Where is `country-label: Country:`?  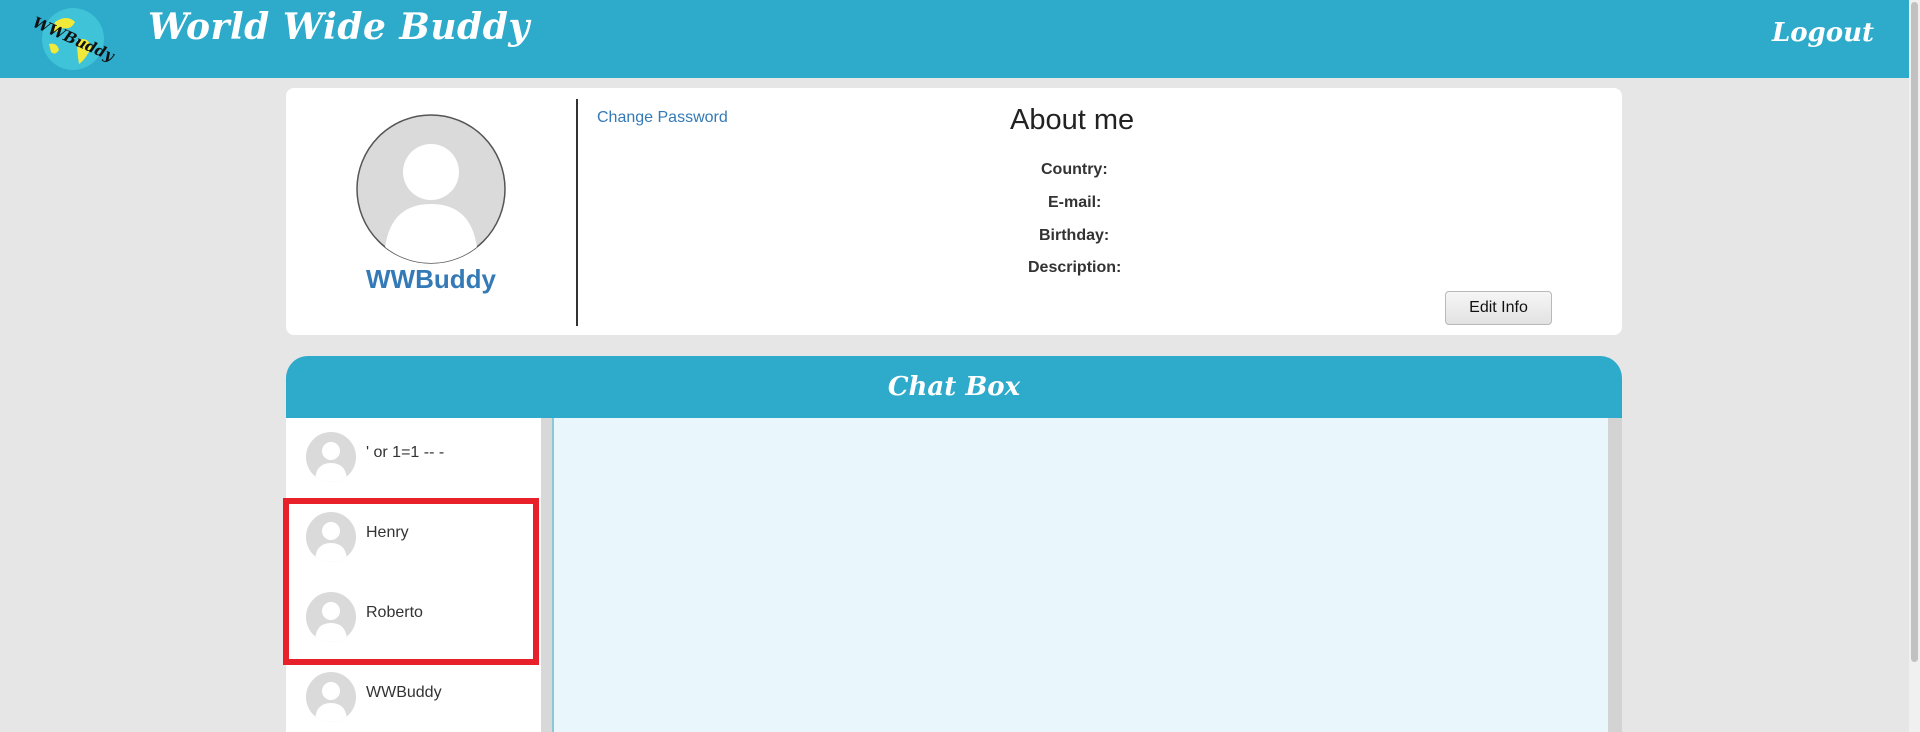
country-label: Country: is located at coordinates (1074, 169).